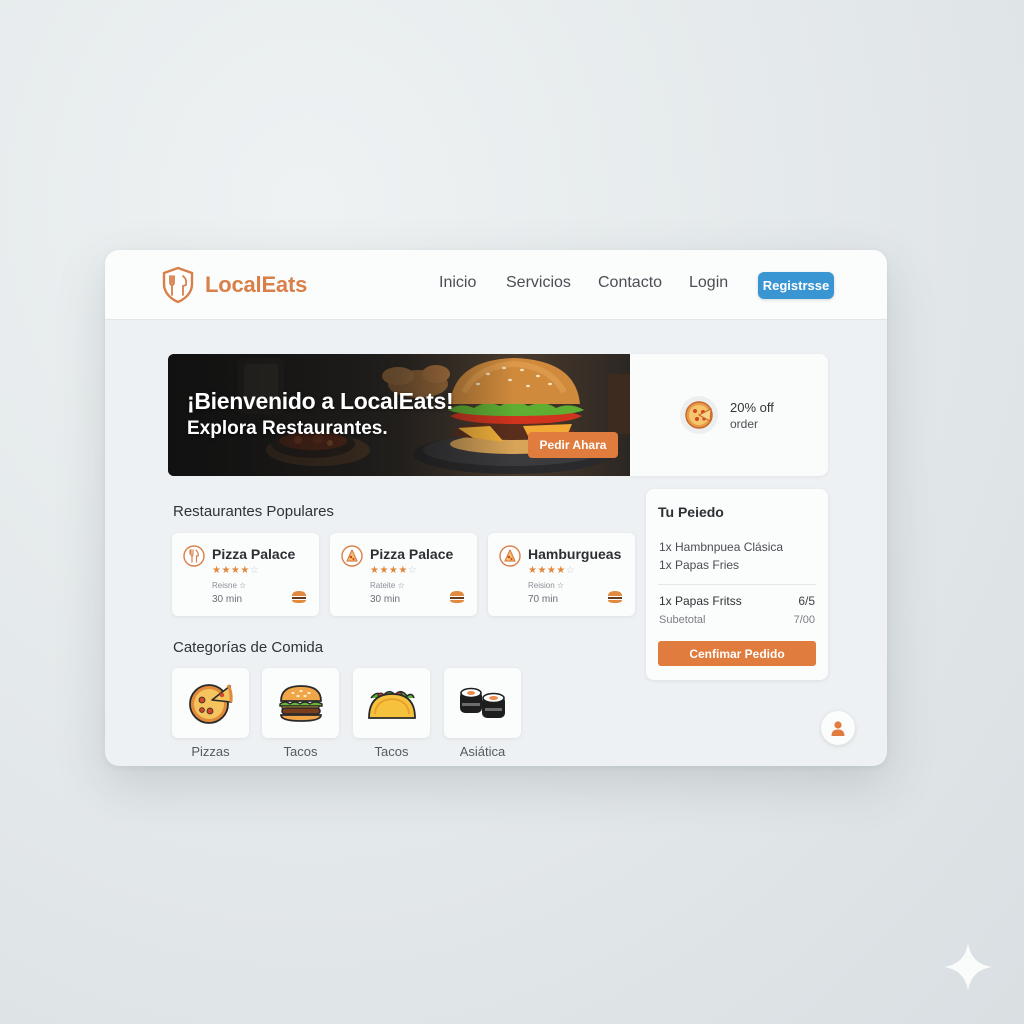 The width and height of the screenshot is (1024, 1024). Describe the element at coordinates (210, 751) in the screenshot. I see `category-label: Pizzas` at that location.